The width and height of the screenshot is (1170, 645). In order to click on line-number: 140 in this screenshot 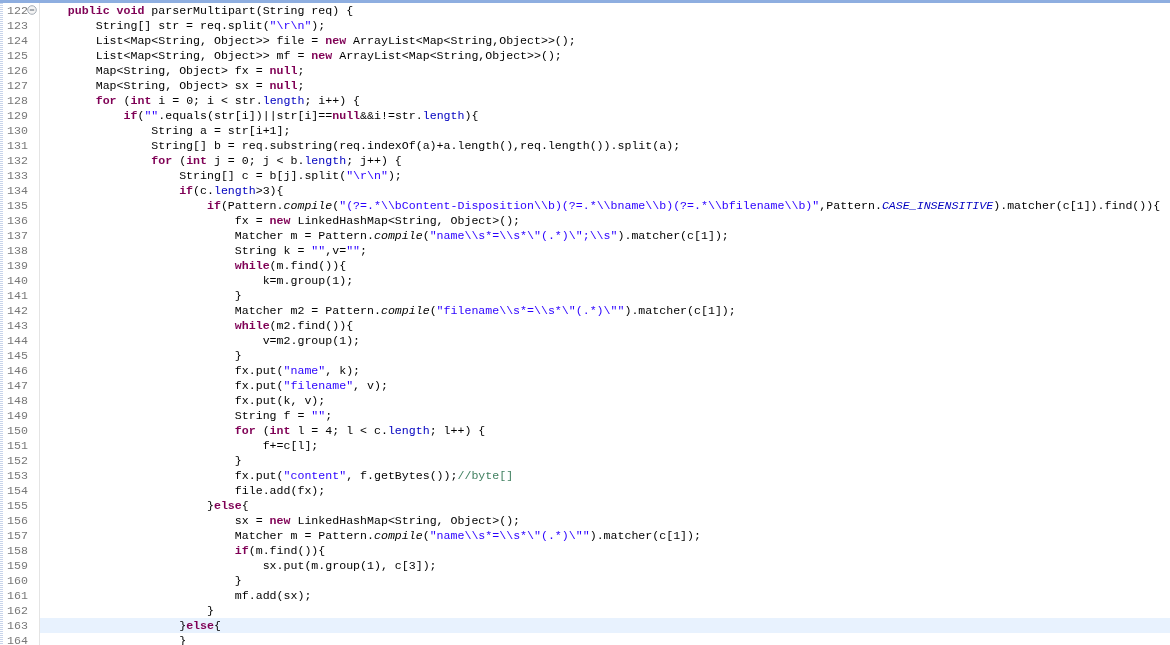, I will do `click(17, 280)`.